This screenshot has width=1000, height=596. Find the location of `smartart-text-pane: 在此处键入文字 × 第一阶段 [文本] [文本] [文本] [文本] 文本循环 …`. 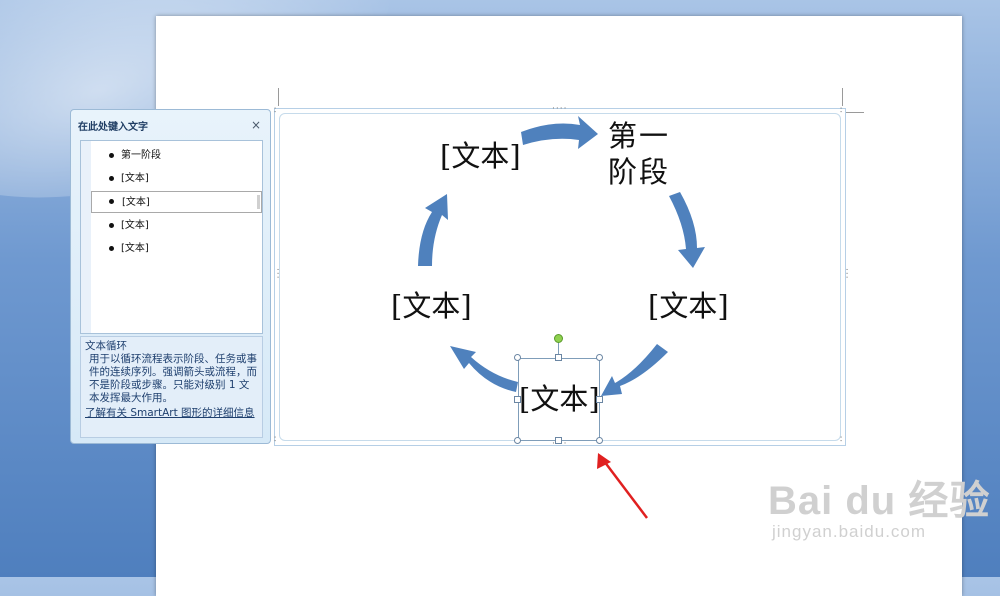

smartart-text-pane: 在此处键入文字 × 第一阶段 [文本] [文本] [文本] [文本] 文本循环 … is located at coordinates (170, 276).